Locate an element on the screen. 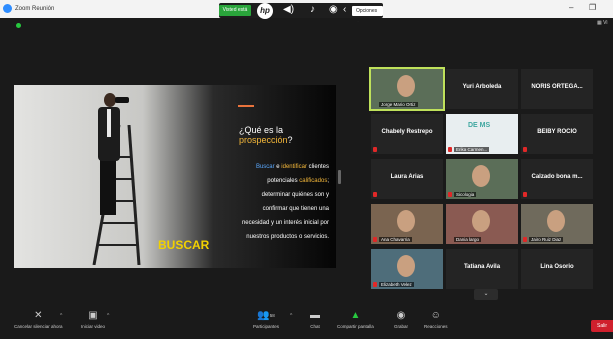  encryption-status-icon is located at coordinates (18, 25).